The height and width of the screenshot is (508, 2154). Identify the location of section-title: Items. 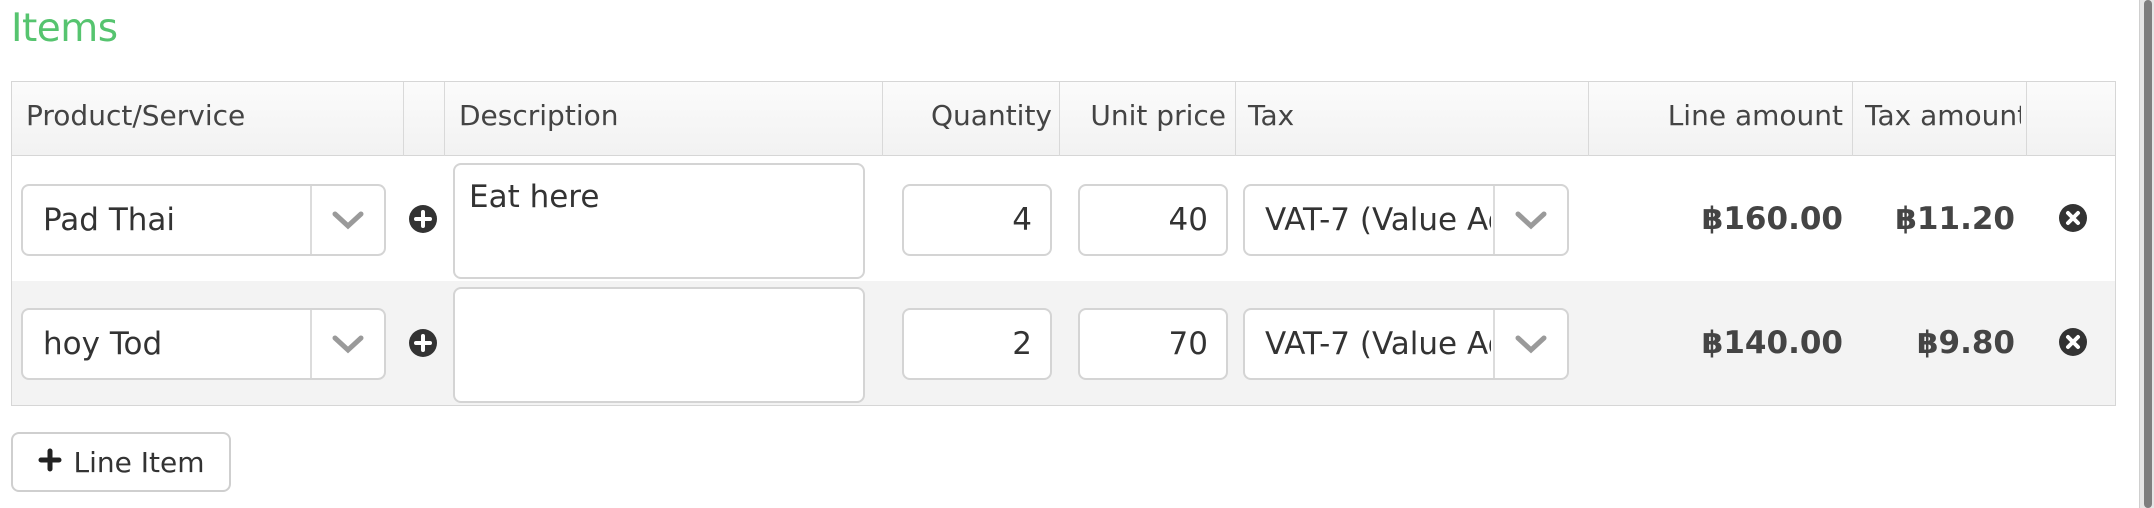
(64, 28).